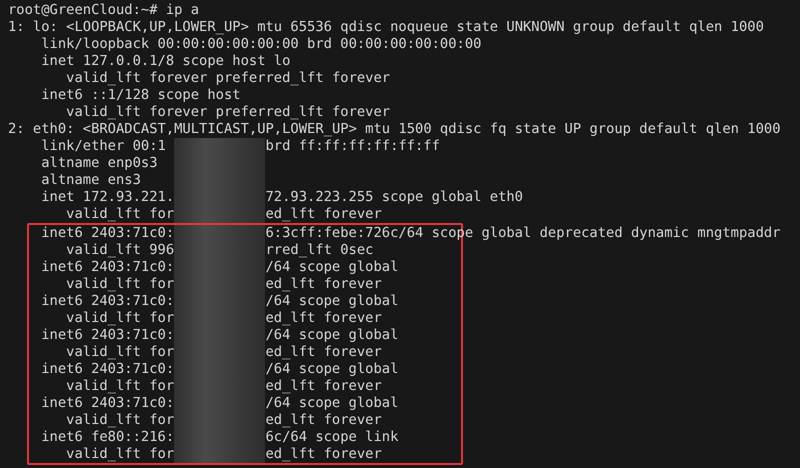 This screenshot has width=800, height=468. What do you see at coordinates (165, 61) in the screenshot?
I see `terminal-line: inet 127.0.0.1/8 scope host lo` at bounding box center [165, 61].